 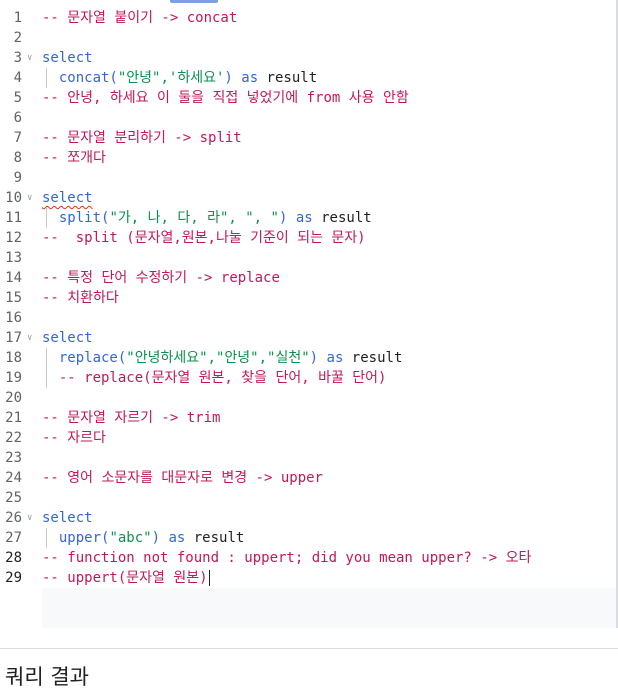 I want to click on line-code: -- 자르다, so click(x=74, y=438).